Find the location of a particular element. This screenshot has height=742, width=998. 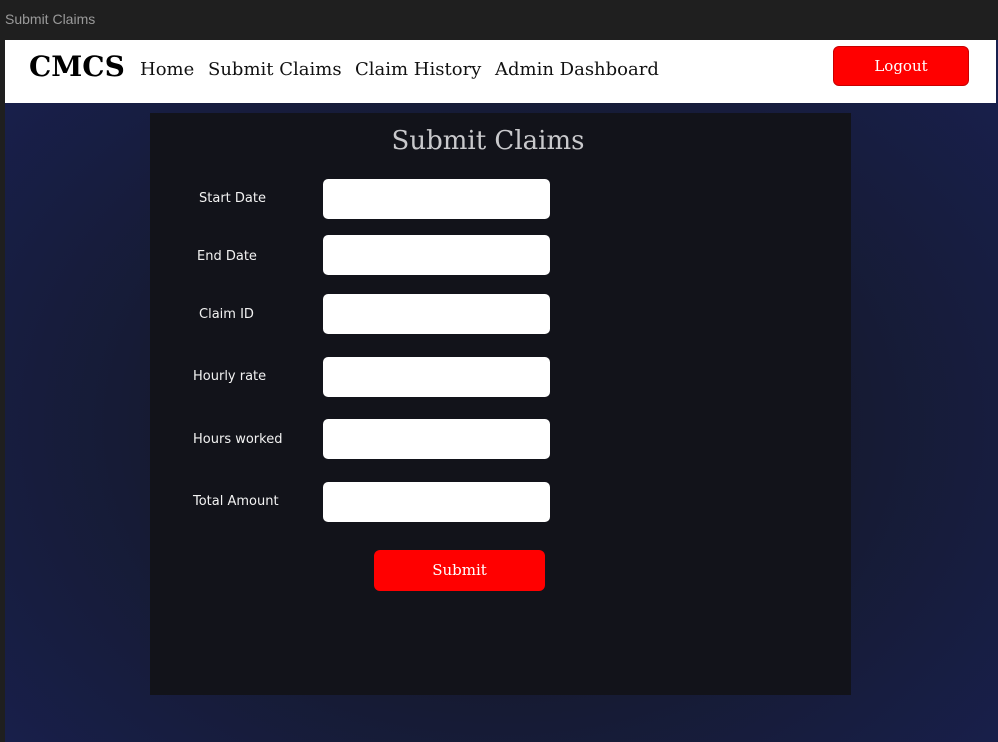

window-title: Submit Claims is located at coordinates (50, 19).